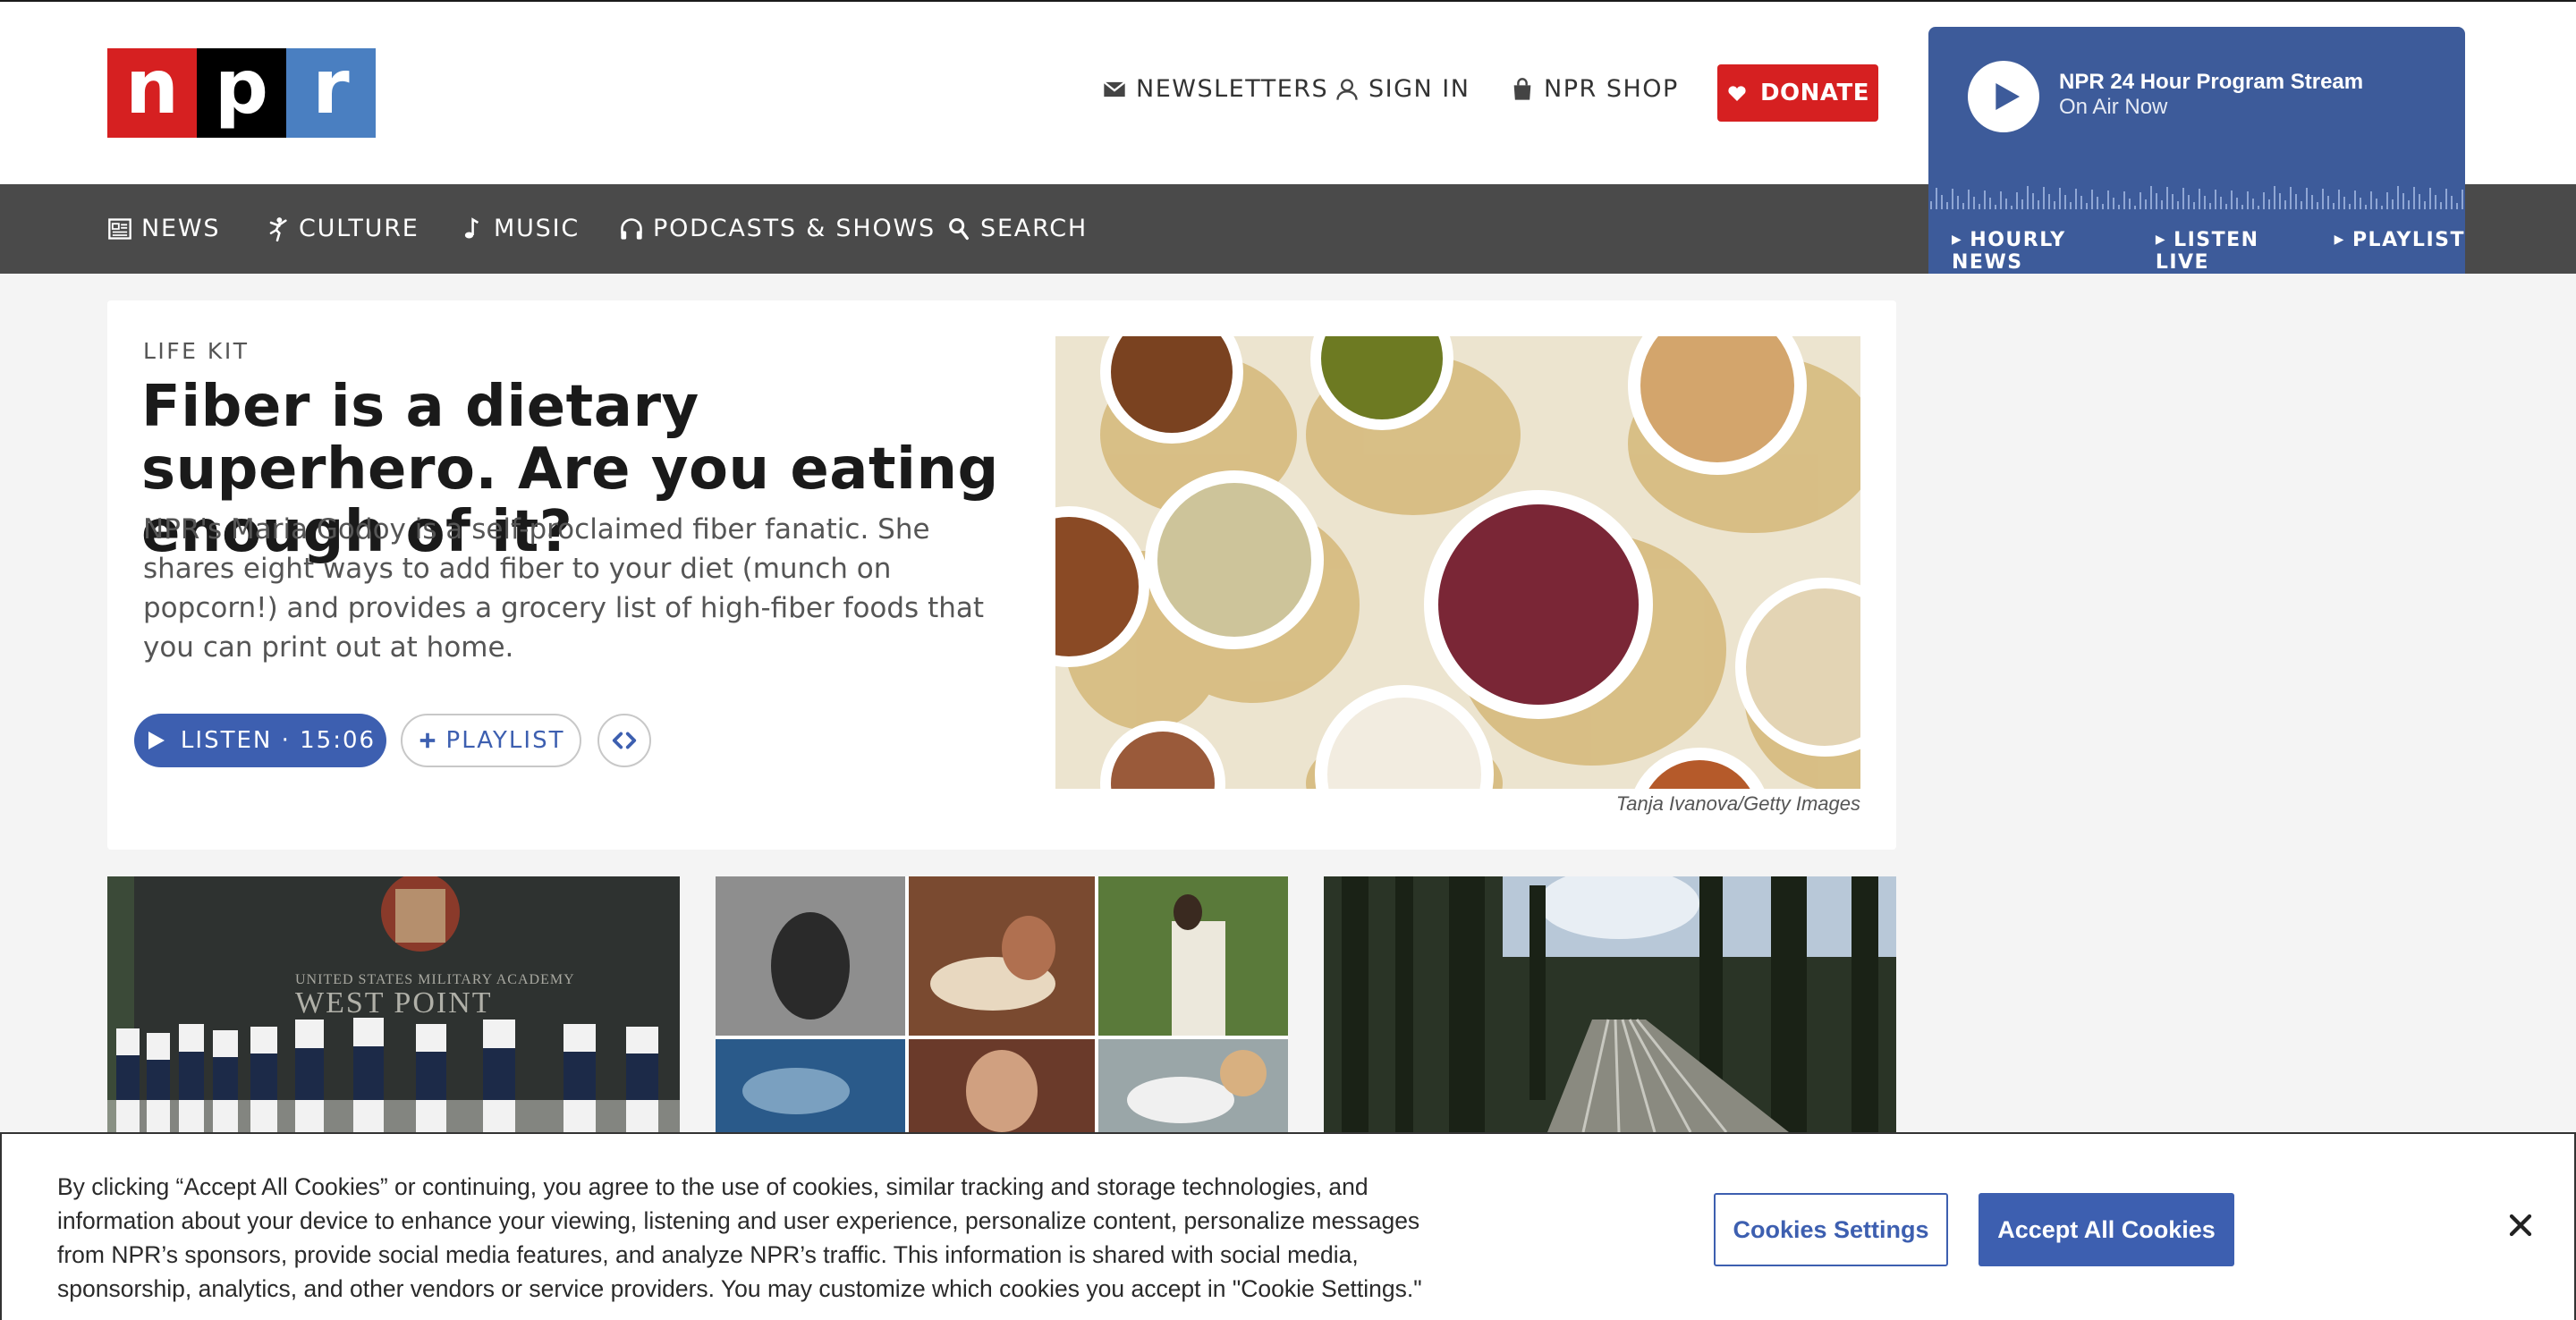 This screenshot has height=1320, width=2576. I want to click on forest-story-image, so click(1610, 1004).